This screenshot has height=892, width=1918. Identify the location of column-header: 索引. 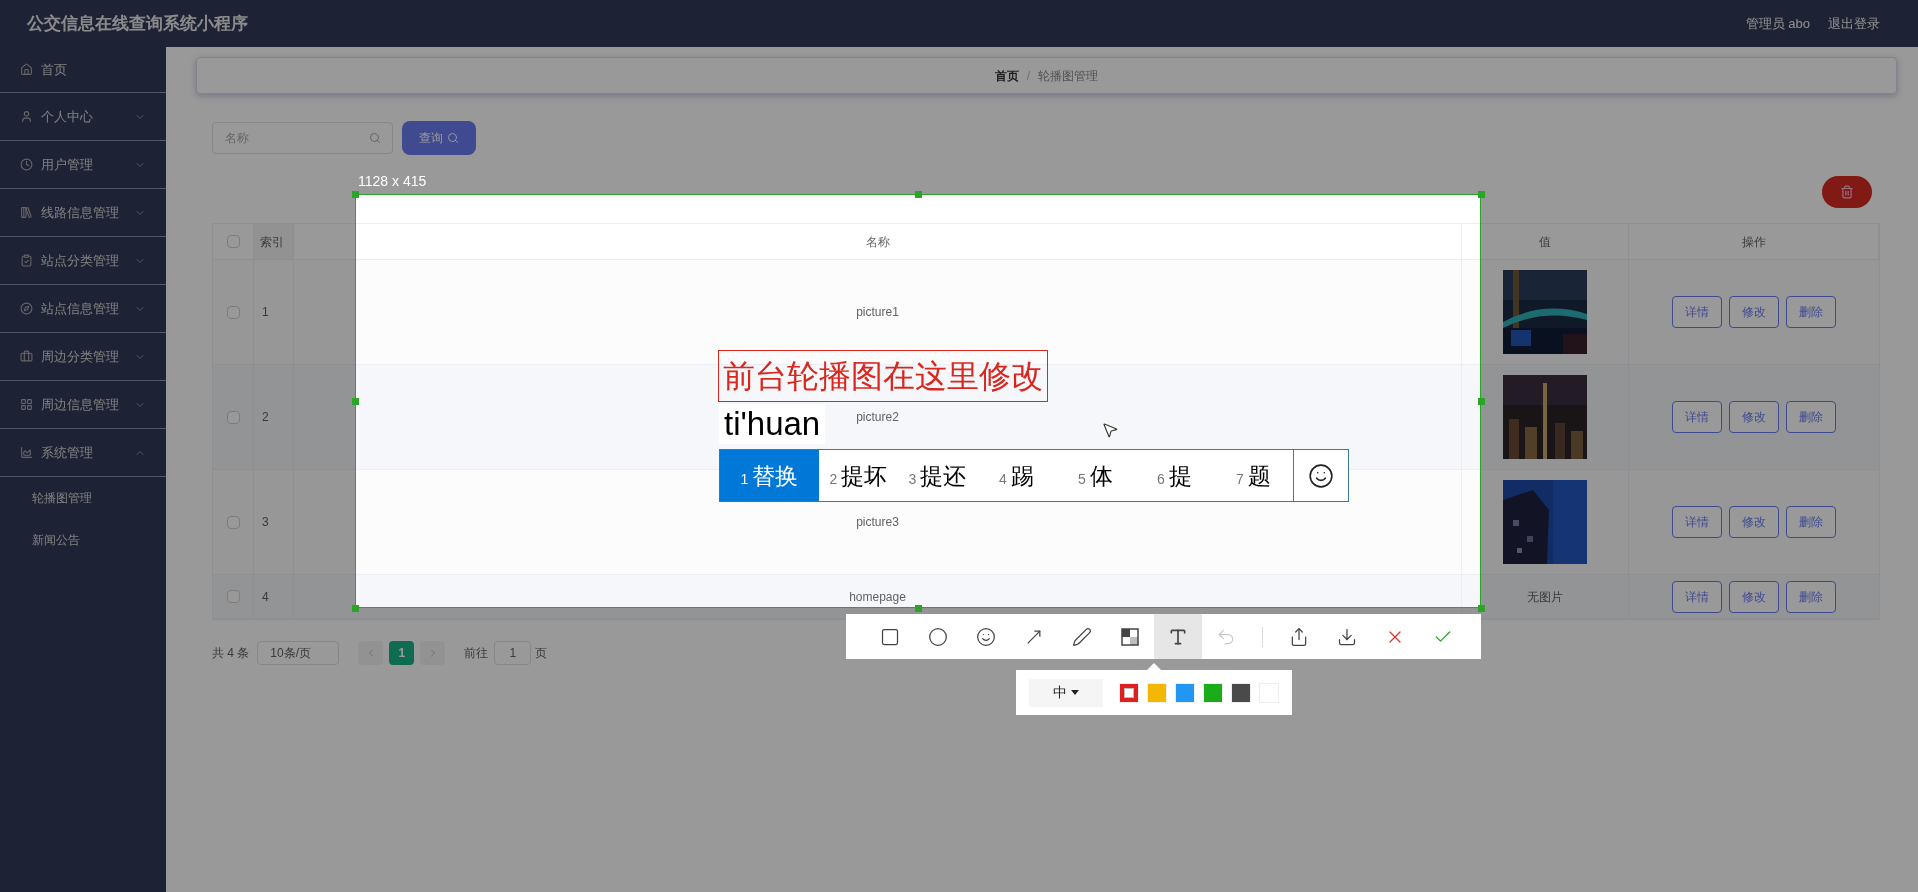
(272, 242).